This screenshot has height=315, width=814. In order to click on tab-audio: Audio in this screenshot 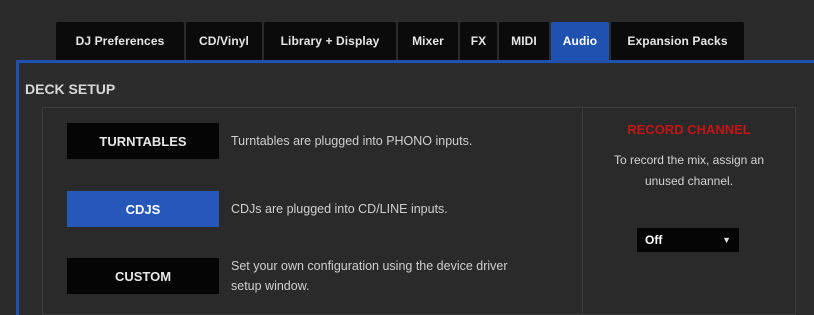, I will do `click(580, 41)`.